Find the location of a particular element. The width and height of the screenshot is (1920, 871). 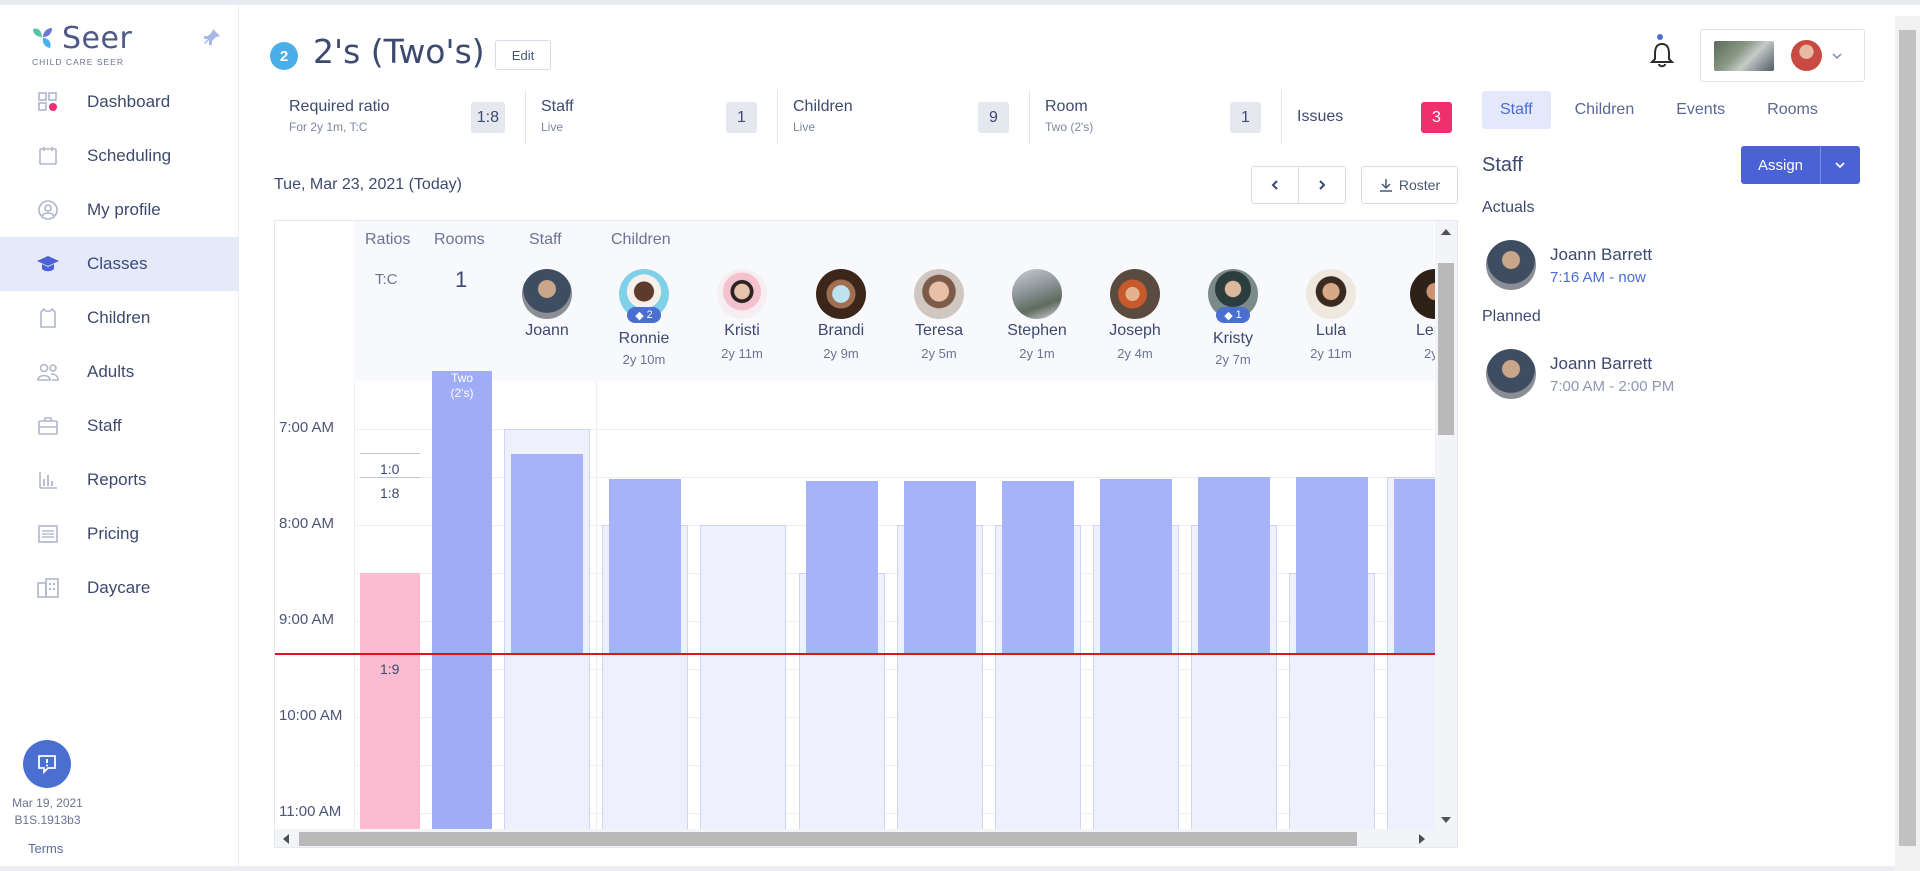

previous-day-button is located at coordinates (1275, 185).